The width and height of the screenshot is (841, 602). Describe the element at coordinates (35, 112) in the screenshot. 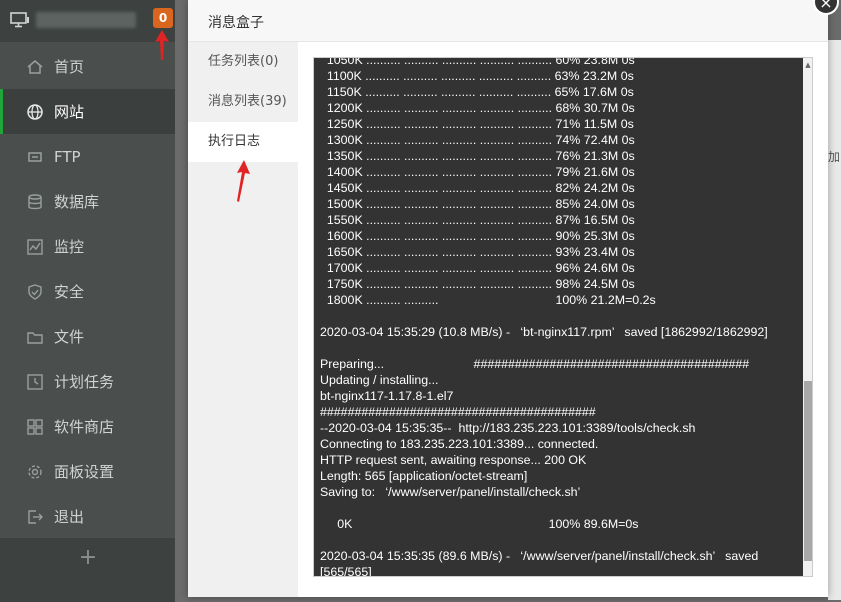

I see `globe-icon` at that location.